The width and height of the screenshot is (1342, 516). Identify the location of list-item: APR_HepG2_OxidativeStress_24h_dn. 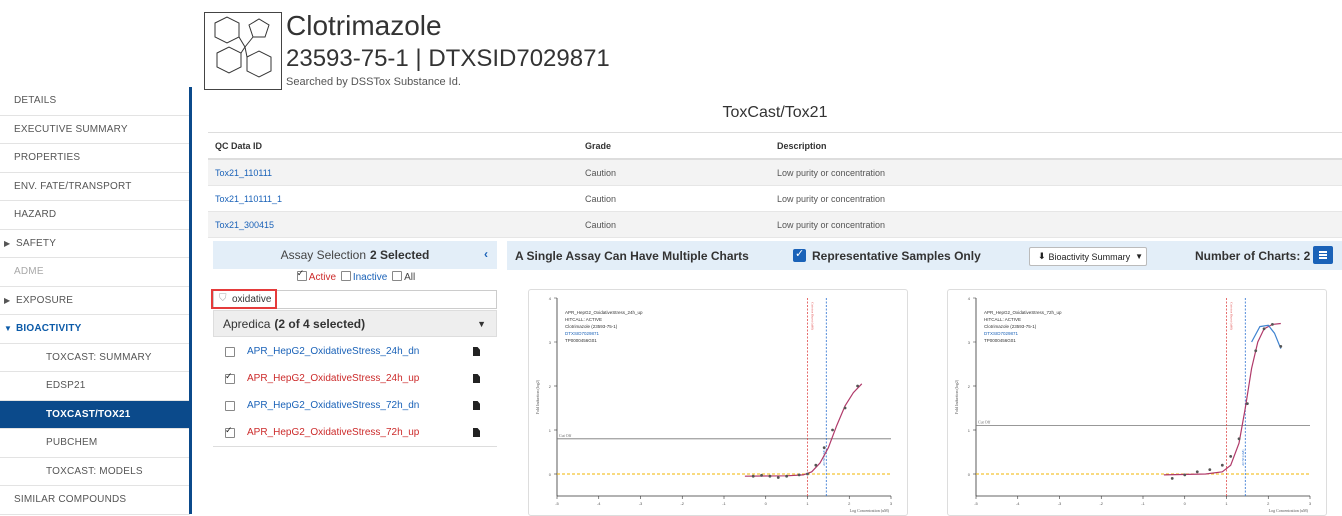
(355, 351).